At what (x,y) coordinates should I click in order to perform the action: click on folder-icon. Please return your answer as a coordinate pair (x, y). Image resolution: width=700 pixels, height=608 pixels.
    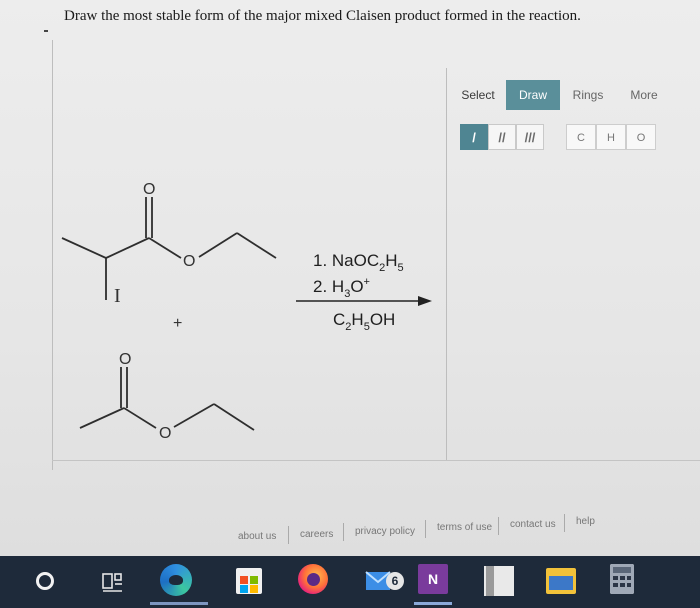
    Looking at the image, I should click on (561, 581).